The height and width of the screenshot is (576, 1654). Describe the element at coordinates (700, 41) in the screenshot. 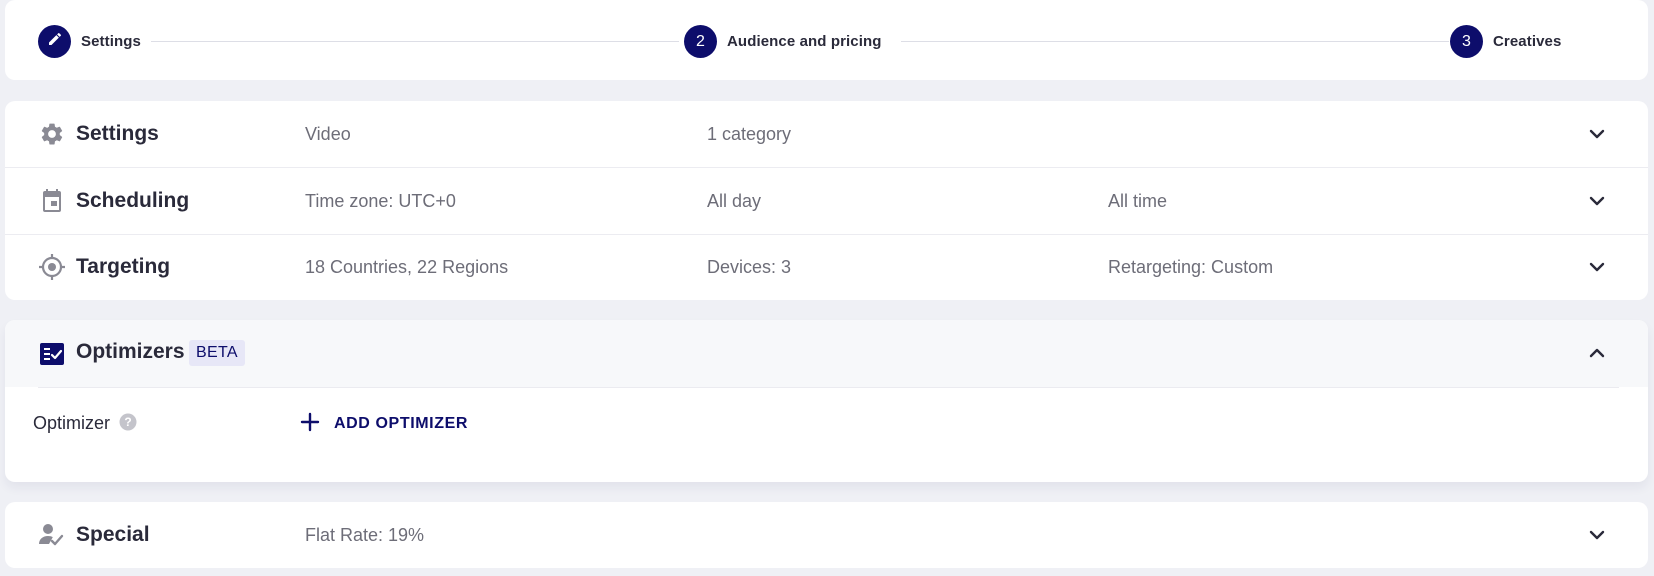

I see `step-number: 2` at that location.